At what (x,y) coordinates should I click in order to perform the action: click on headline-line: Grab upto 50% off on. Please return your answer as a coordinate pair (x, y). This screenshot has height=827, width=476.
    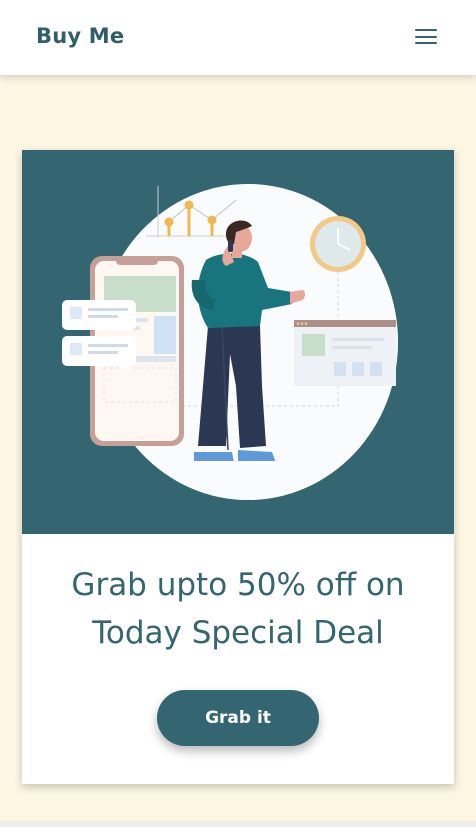
    Looking at the image, I should click on (238, 585).